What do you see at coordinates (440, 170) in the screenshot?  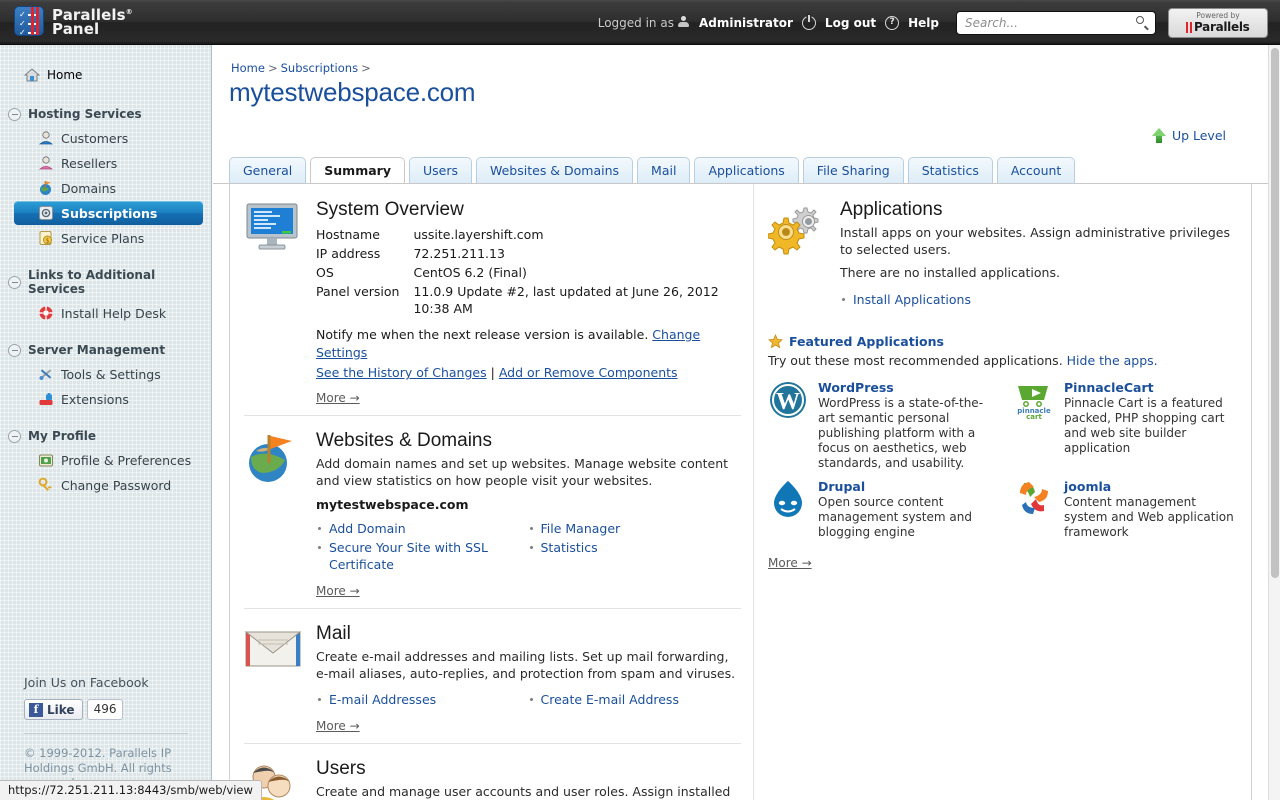 I see `tab-users: Users` at bounding box center [440, 170].